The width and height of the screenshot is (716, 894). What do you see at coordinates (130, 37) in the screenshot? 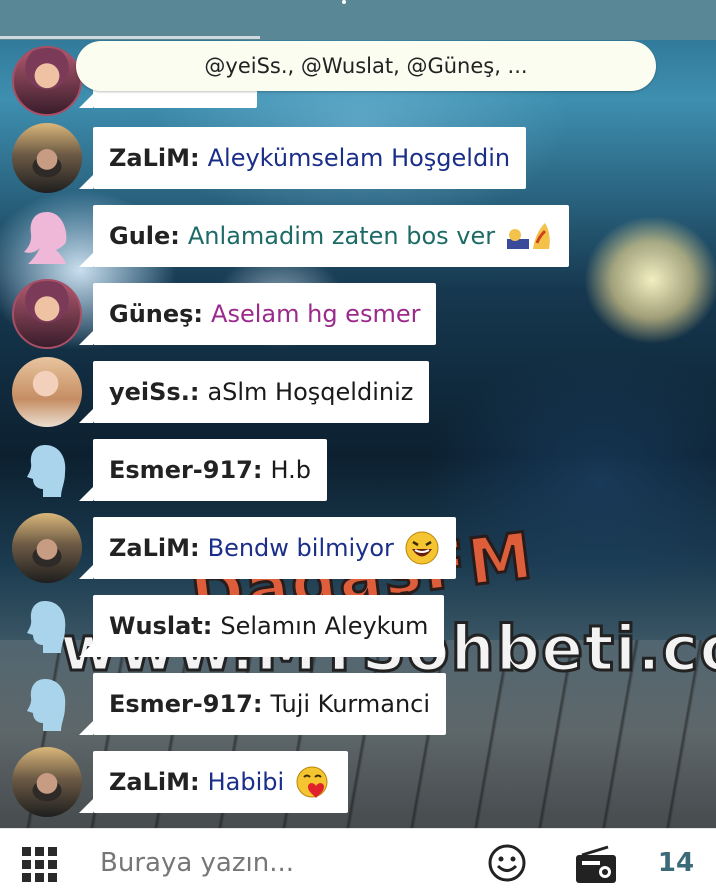
I see `top-bar-progress` at bounding box center [130, 37].